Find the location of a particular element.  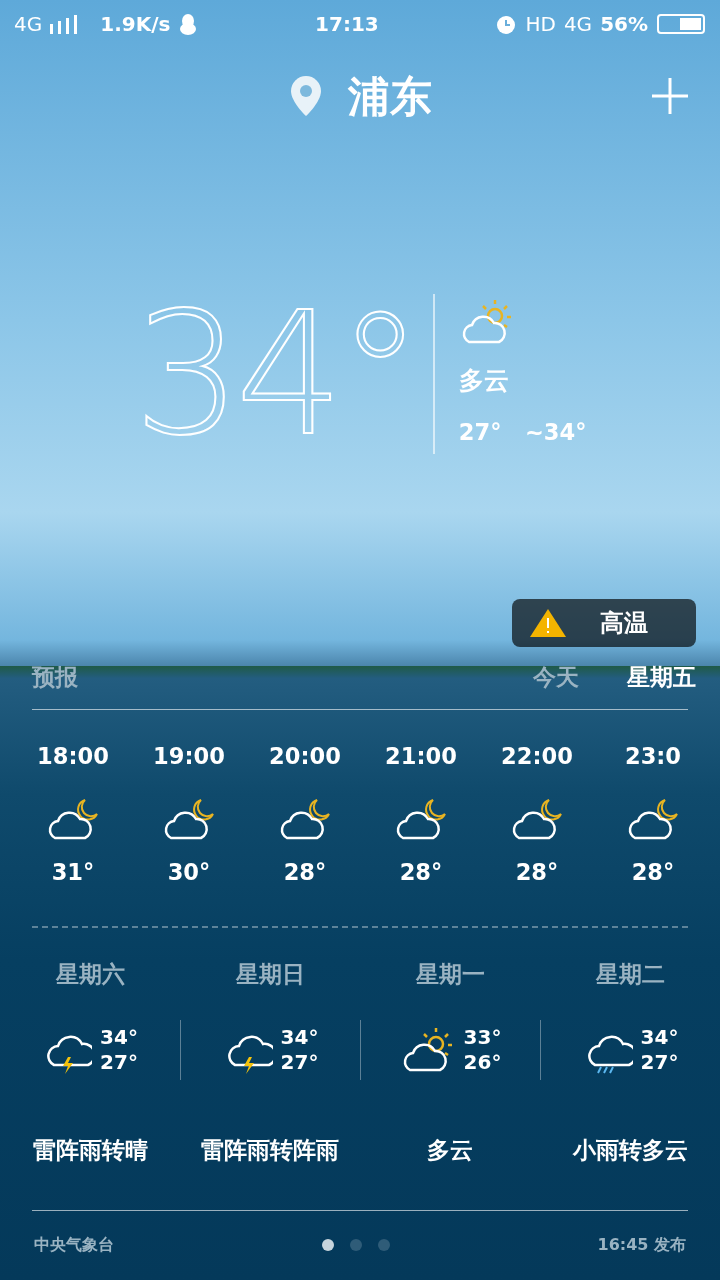

speed-label: 1.9K/s is located at coordinates (135, 25).